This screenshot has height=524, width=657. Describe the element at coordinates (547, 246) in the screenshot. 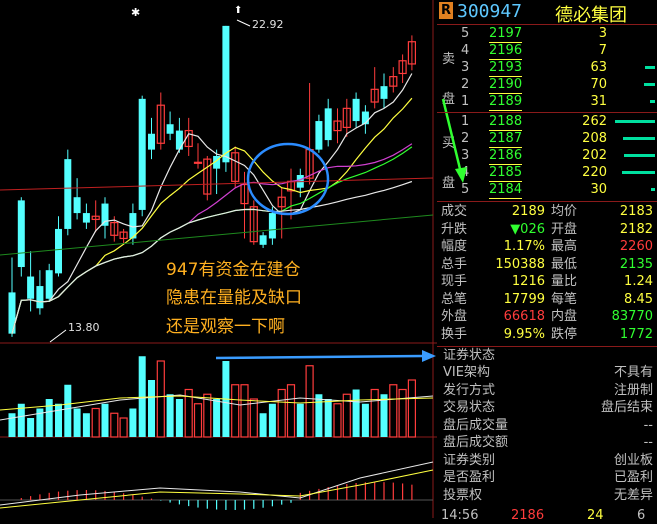

I see `stats-row: 幅度 1.17% 最高 2260` at that location.